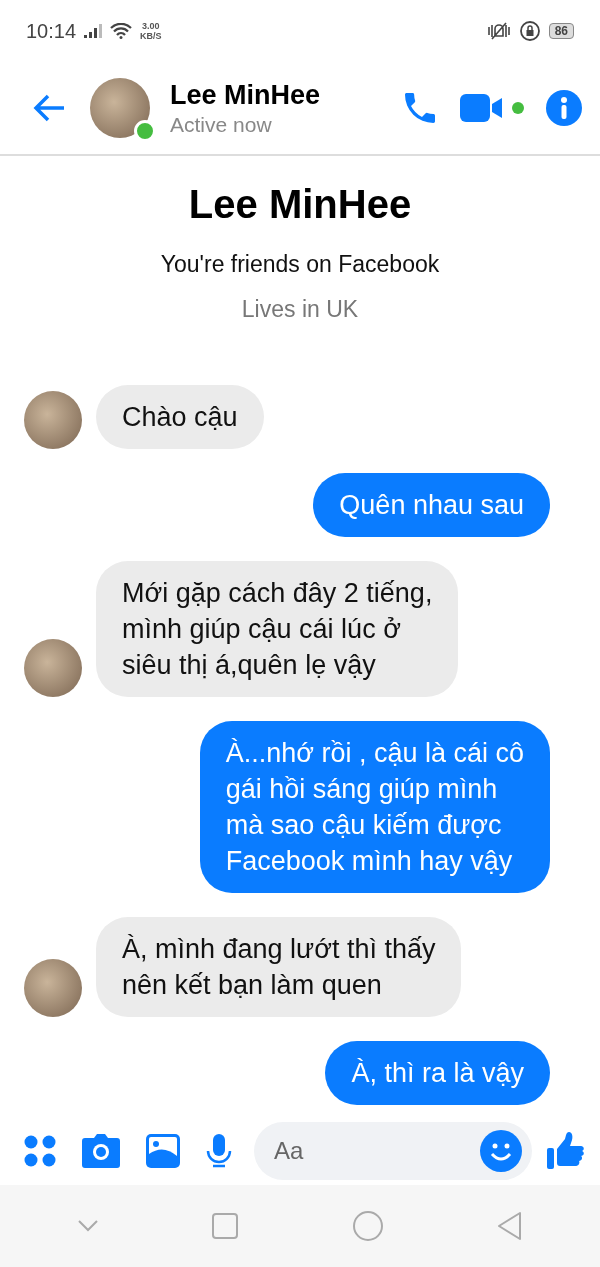 Image resolution: width=600 pixels, height=1267 pixels. I want to click on received-message: Mới gặp cách đây 2 tiếng, mình giúp cậu cái lúc ở siêu thị á,quên lẹ vậy, so click(277, 629).